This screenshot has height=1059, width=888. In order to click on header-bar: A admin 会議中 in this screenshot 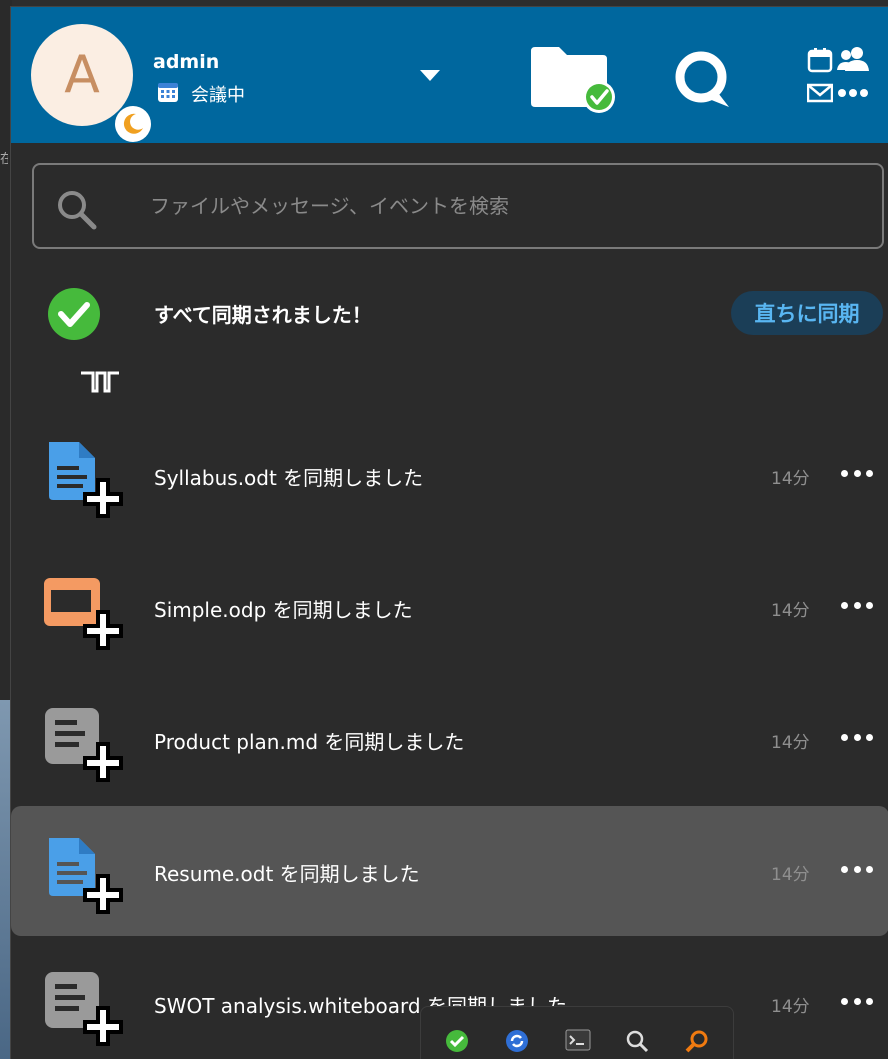, I will do `click(449, 75)`.